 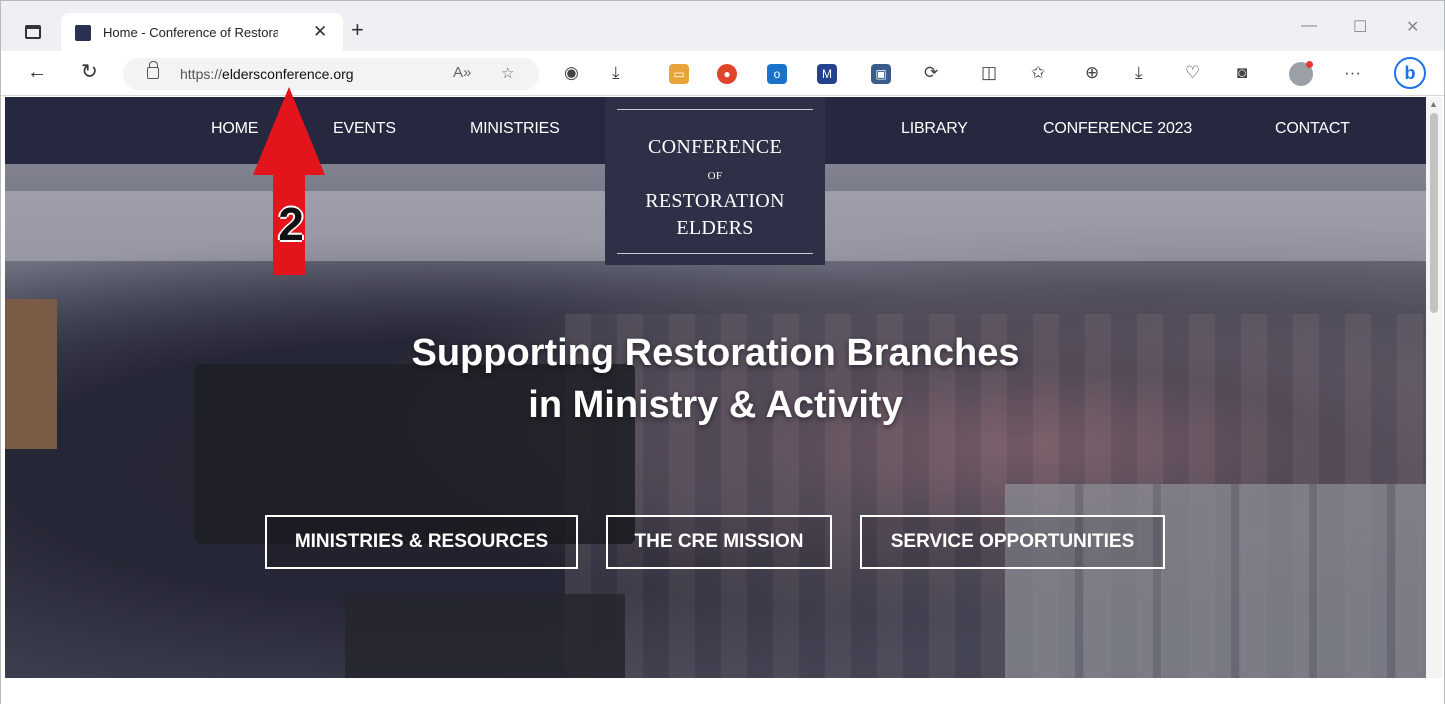 I want to click on nav-ministries: MINISTRIES, so click(x=515, y=129).